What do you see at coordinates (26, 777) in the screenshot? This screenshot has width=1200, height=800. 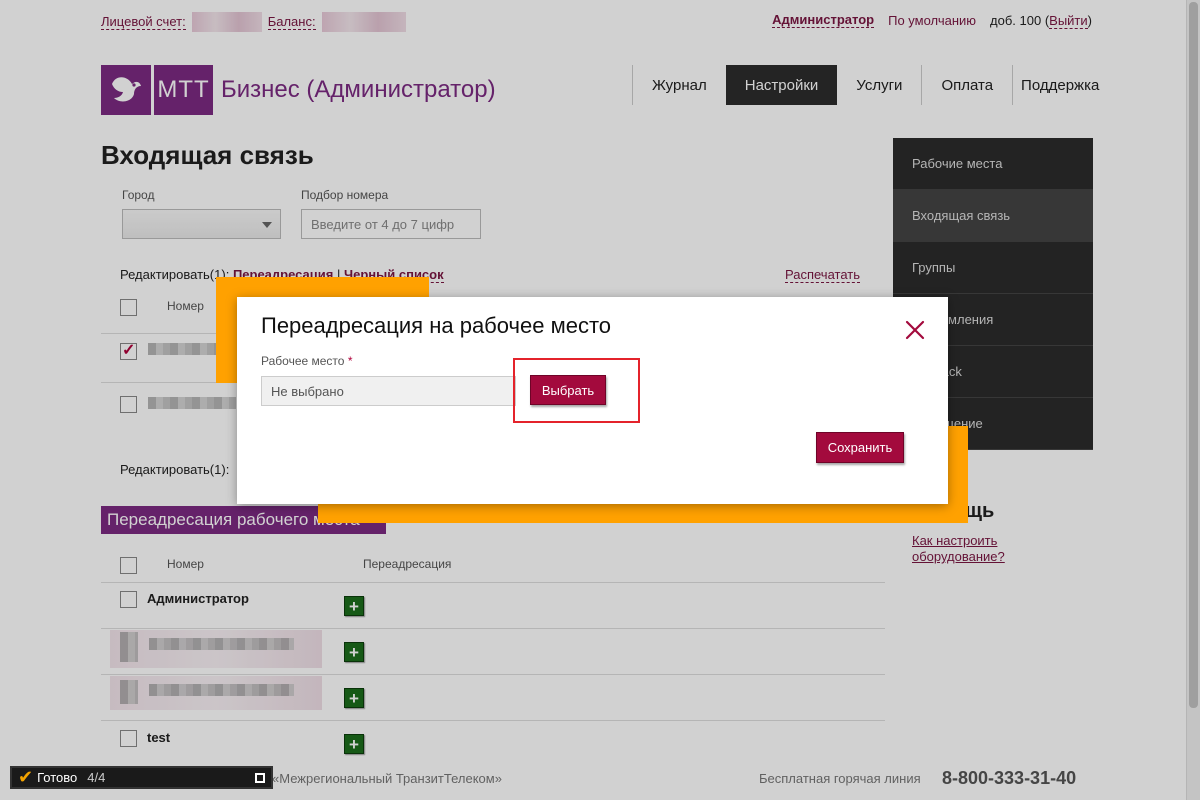 I see `checkmark-icon: ✔` at bounding box center [26, 777].